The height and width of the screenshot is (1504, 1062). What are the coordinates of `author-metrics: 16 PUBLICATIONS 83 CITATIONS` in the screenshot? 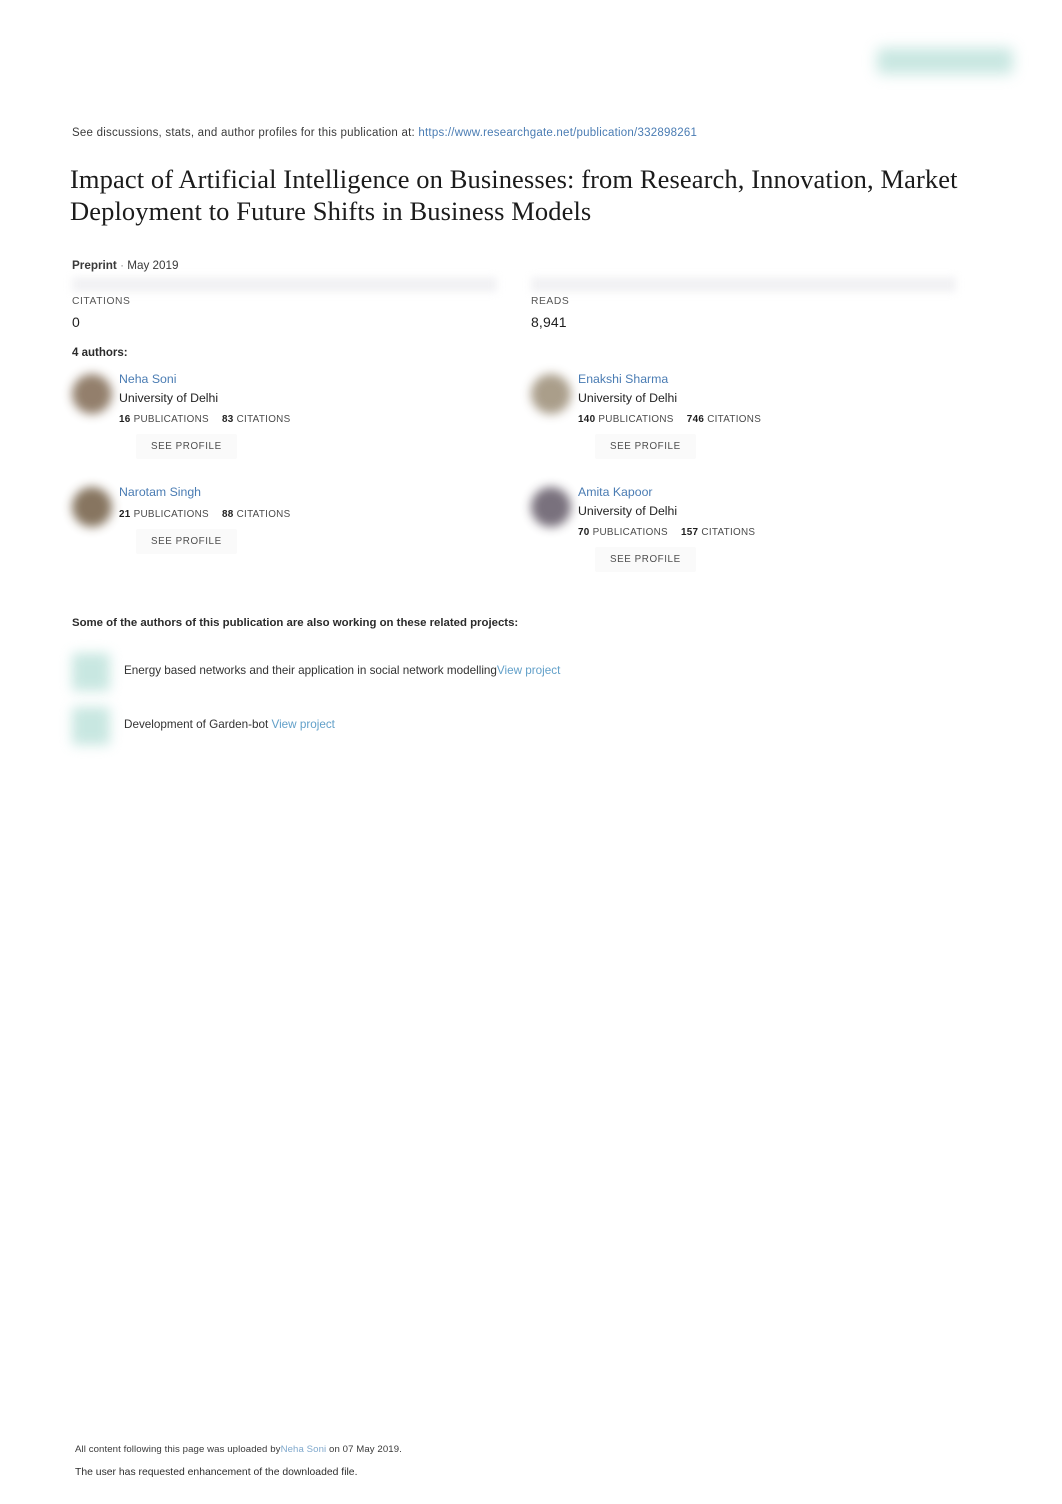 It's located at (315, 419).